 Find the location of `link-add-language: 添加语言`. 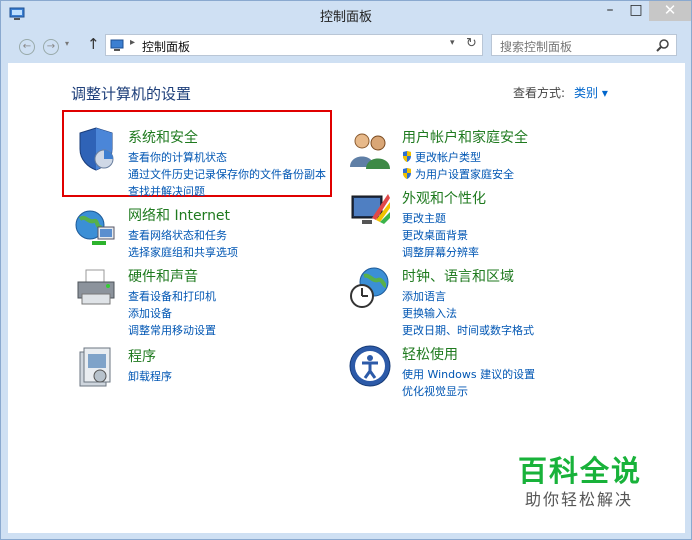

link-add-language: 添加语言 is located at coordinates (424, 296).